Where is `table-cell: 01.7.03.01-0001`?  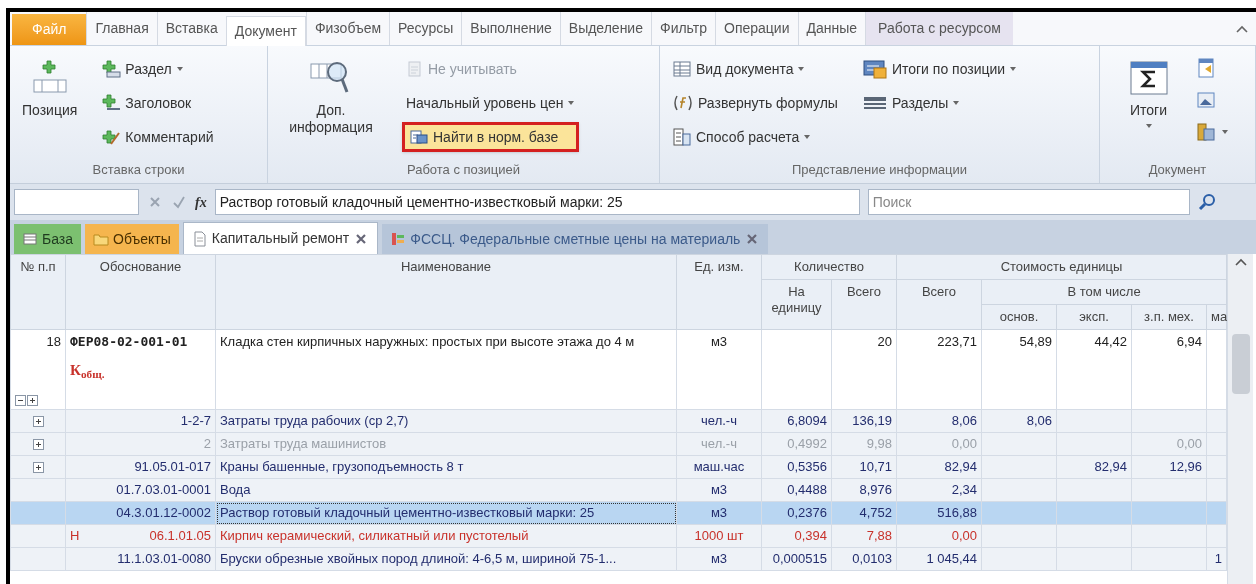
table-cell: 01.7.03.01-0001 is located at coordinates (163, 490).